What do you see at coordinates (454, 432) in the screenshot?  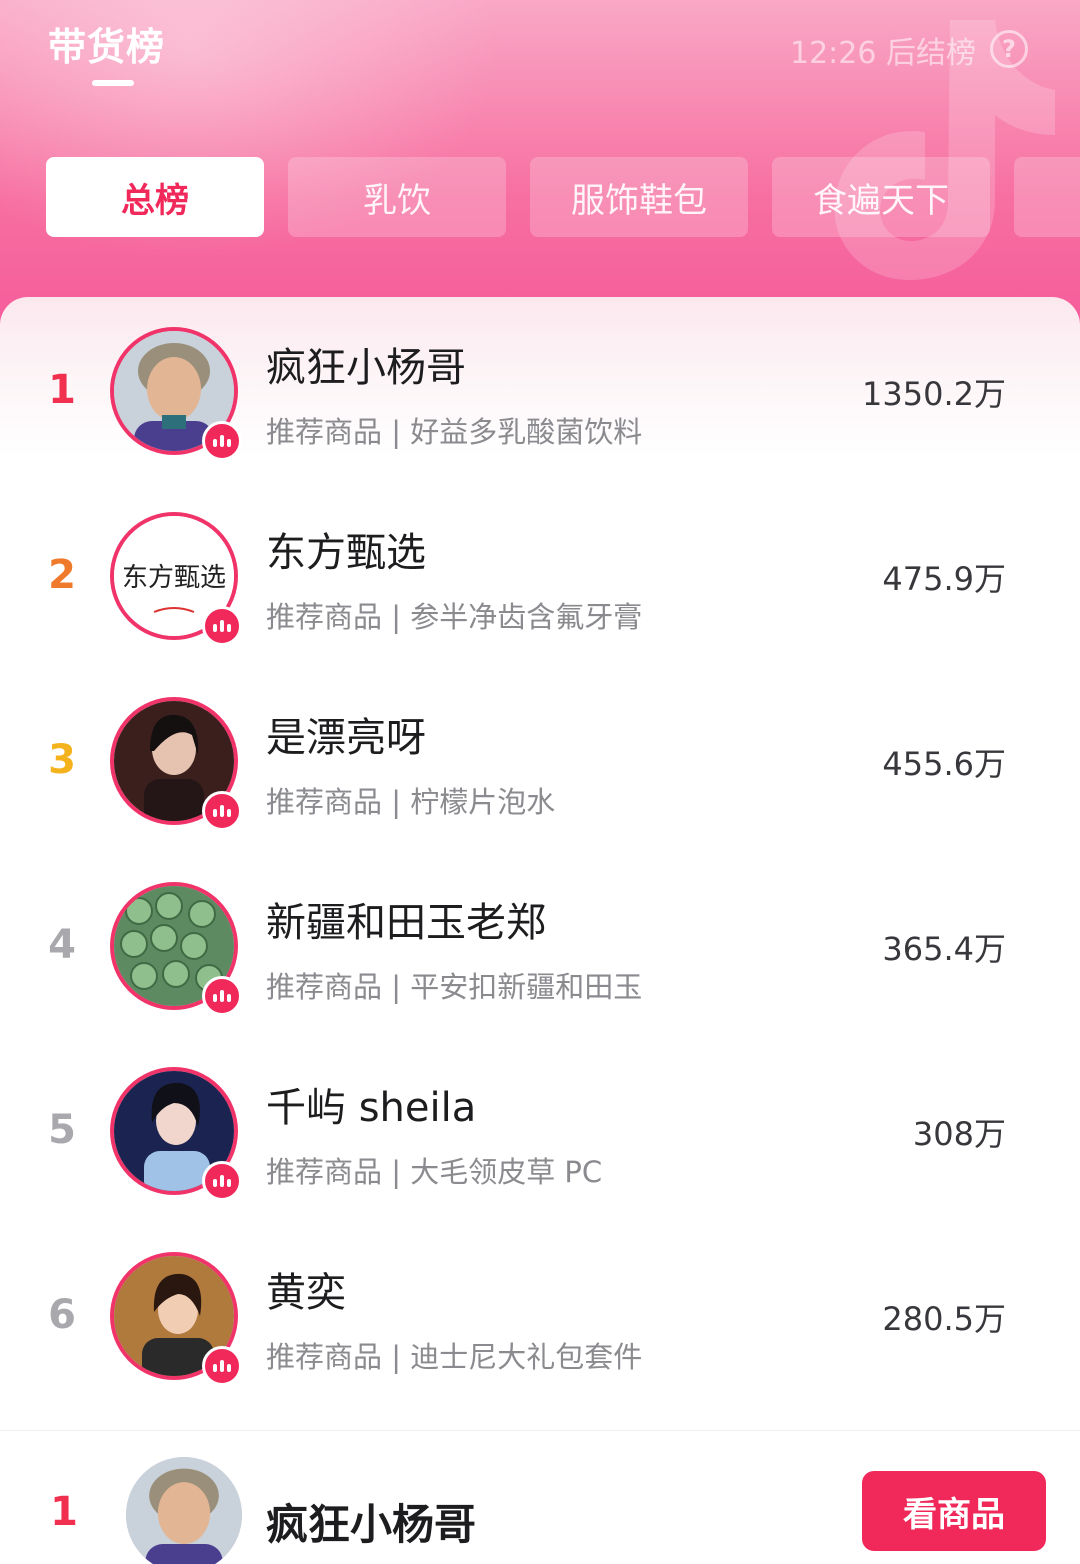 I see `recommended-product: 推荐商品 | 好益多乳酸菌饮料` at bounding box center [454, 432].